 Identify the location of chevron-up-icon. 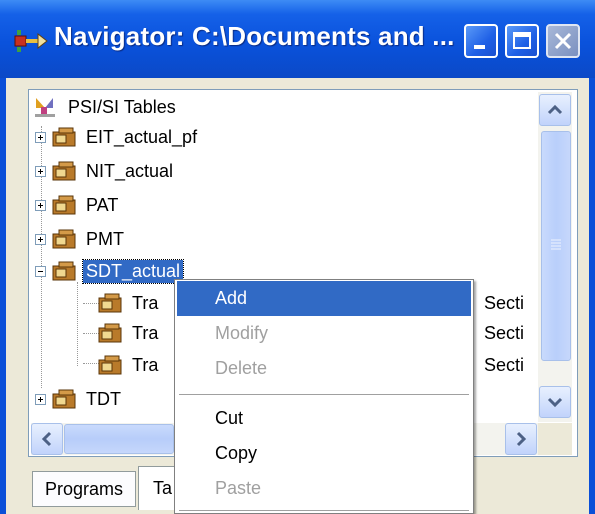
(555, 109).